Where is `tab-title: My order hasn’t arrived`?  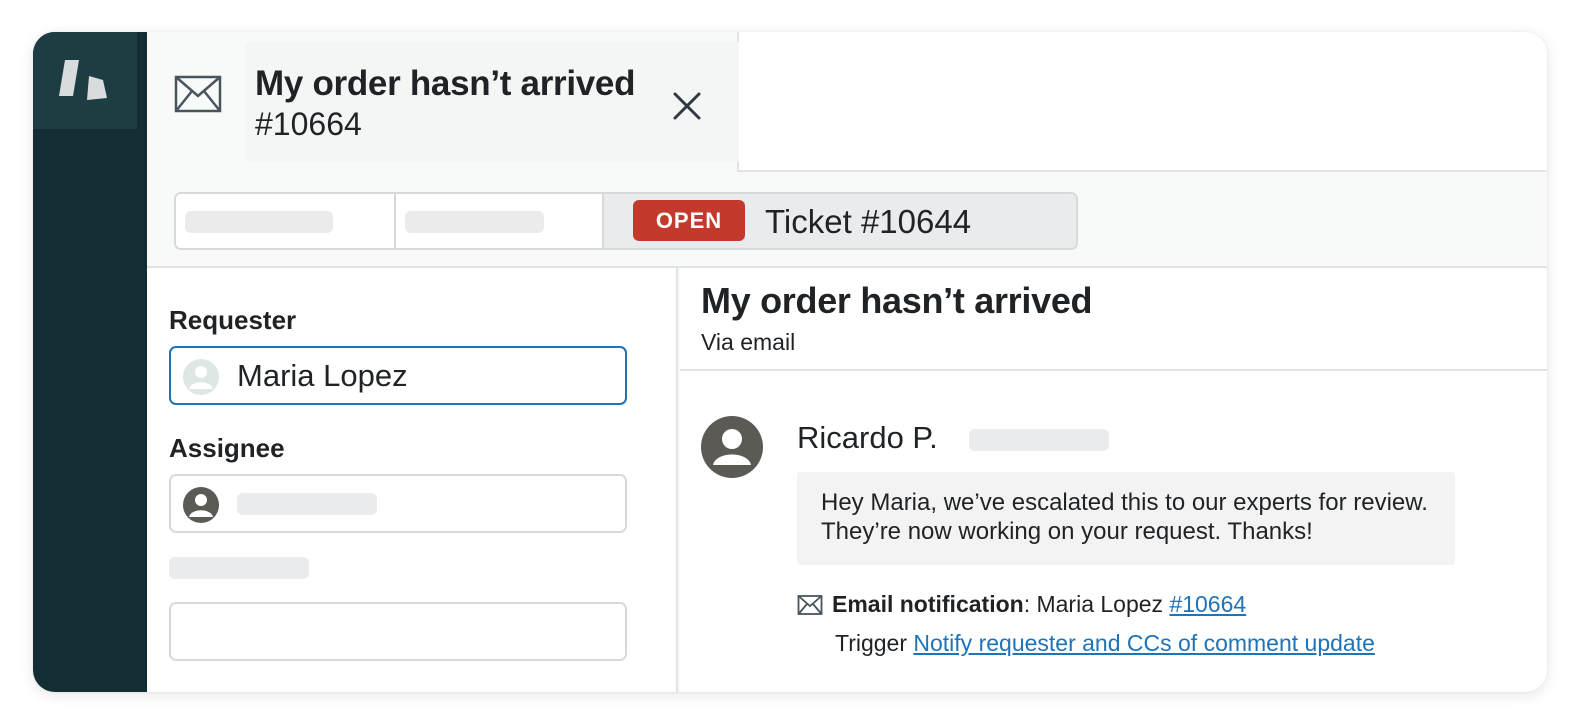
tab-title: My order hasn’t arrived is located at coordinates (445, 83).